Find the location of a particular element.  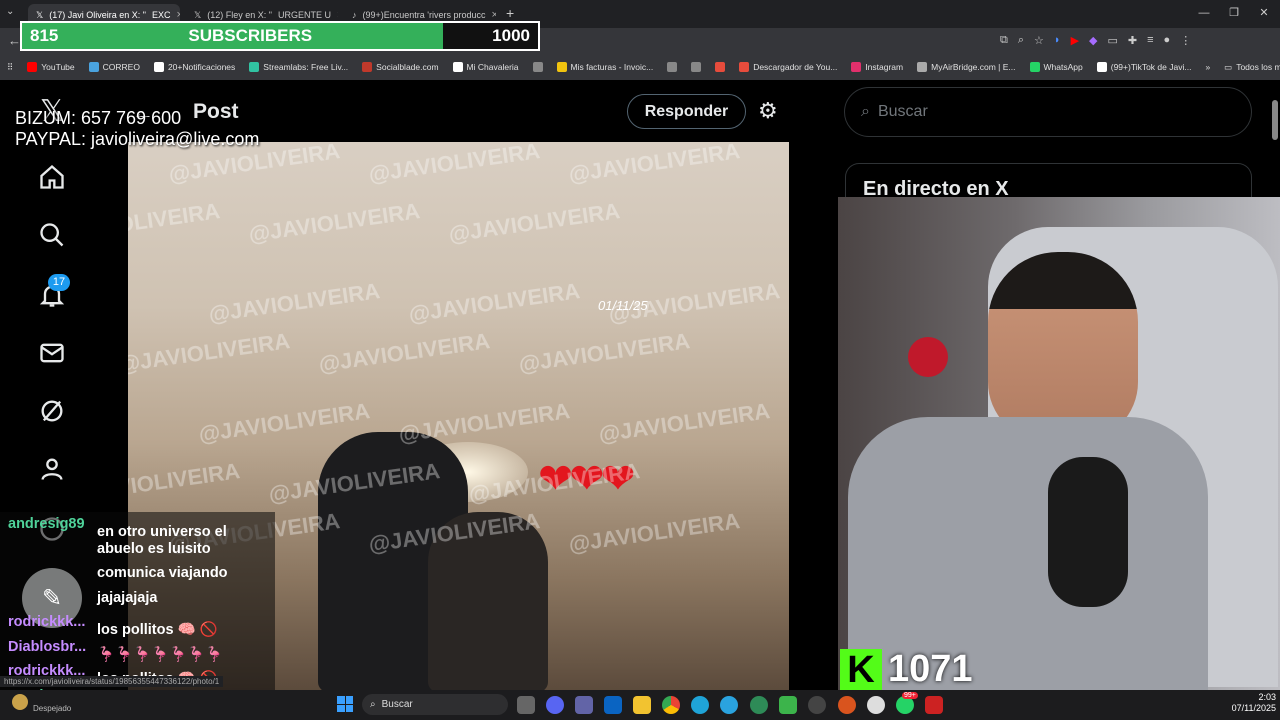

bookmark-item: YouTube is located at coordinates (50, 67).